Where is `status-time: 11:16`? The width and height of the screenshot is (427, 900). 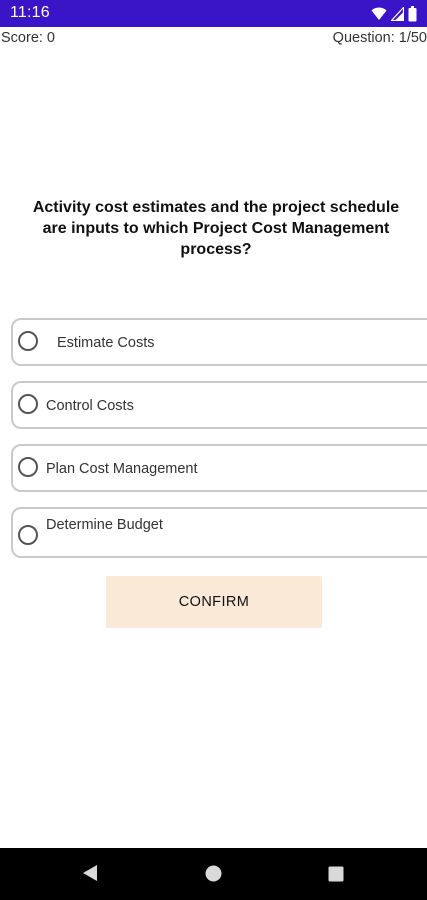 status-time: 11:16 is located at coordinates (30, 12).